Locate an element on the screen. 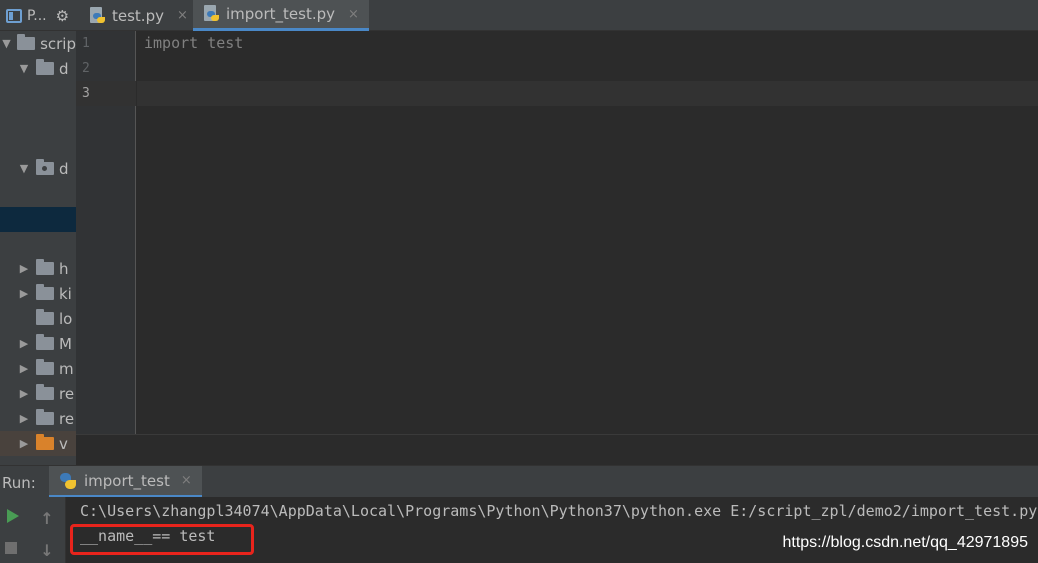 This screenshot has width=1038, height=563. project-icon is located at coordinates (14, 15).